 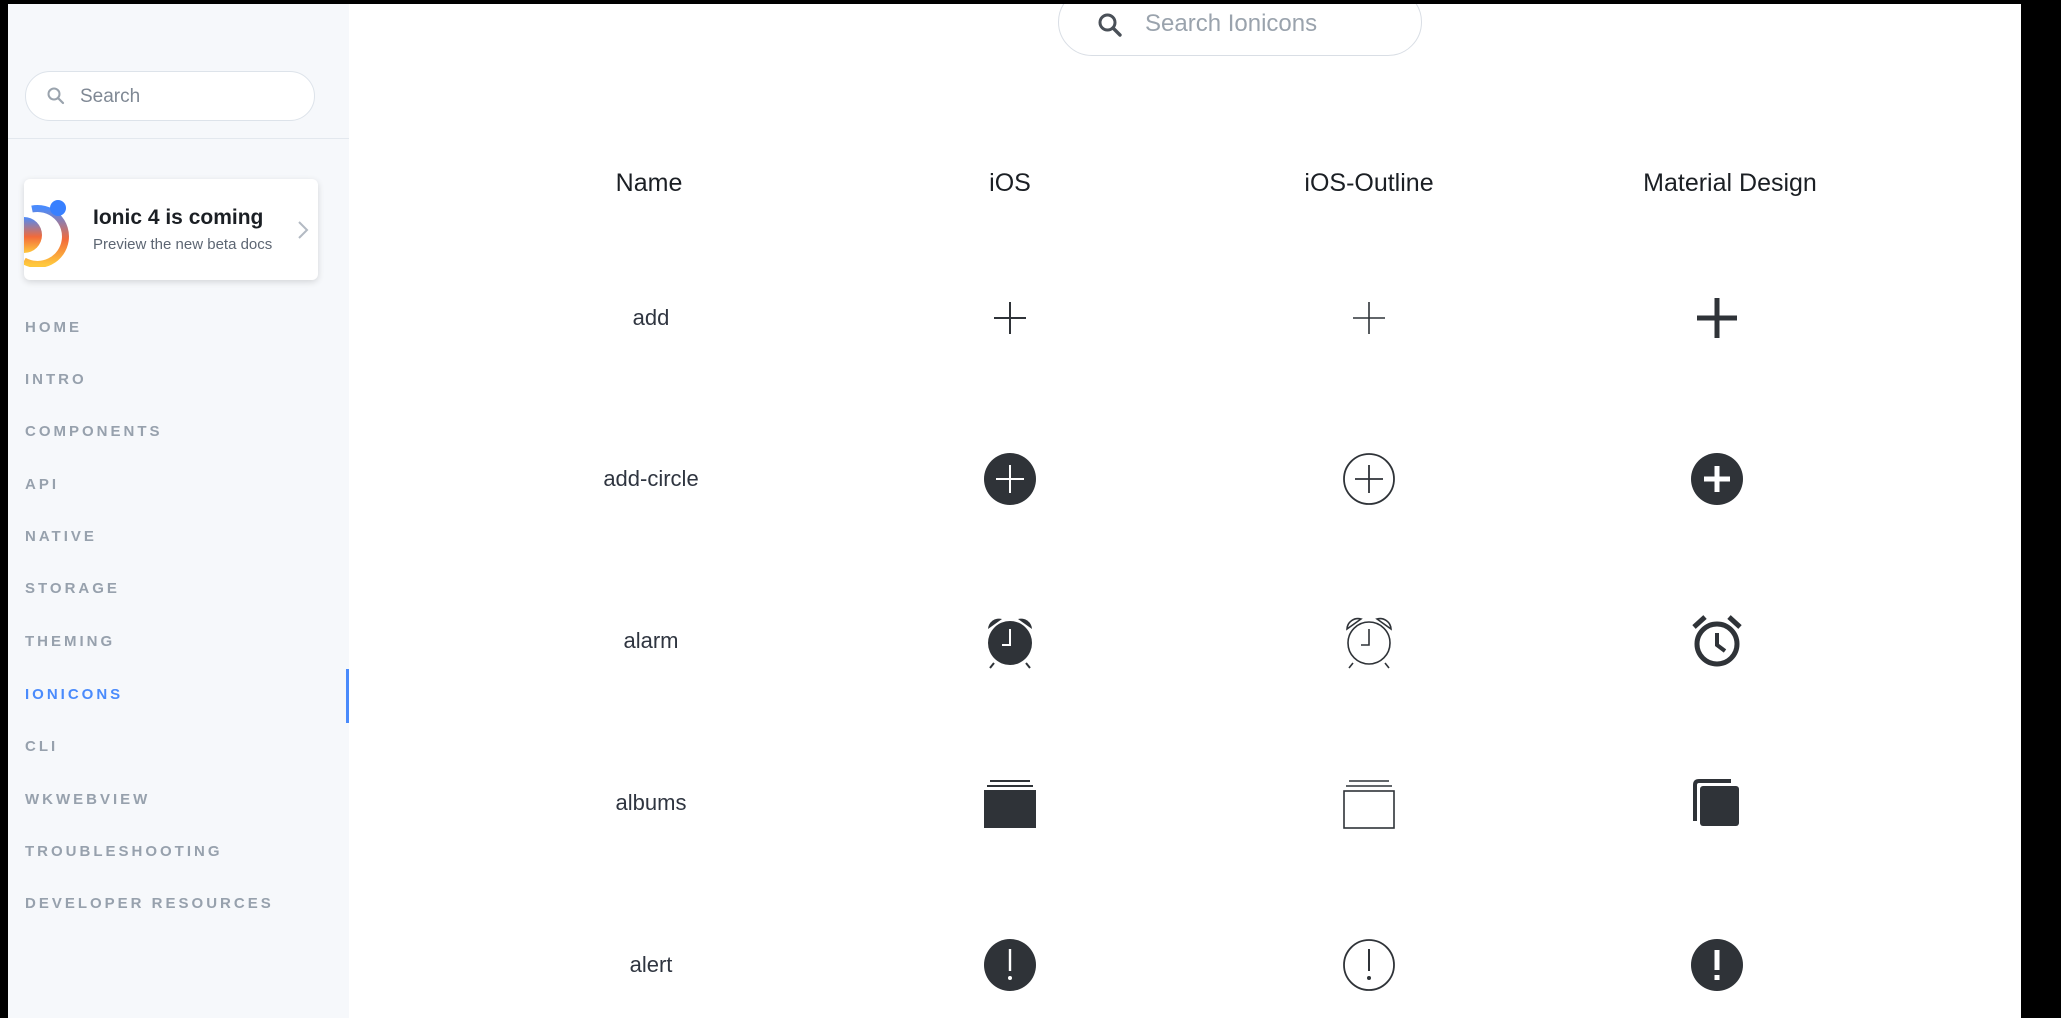 I want to click on sidebar-divider, so click(x=178, y=138).